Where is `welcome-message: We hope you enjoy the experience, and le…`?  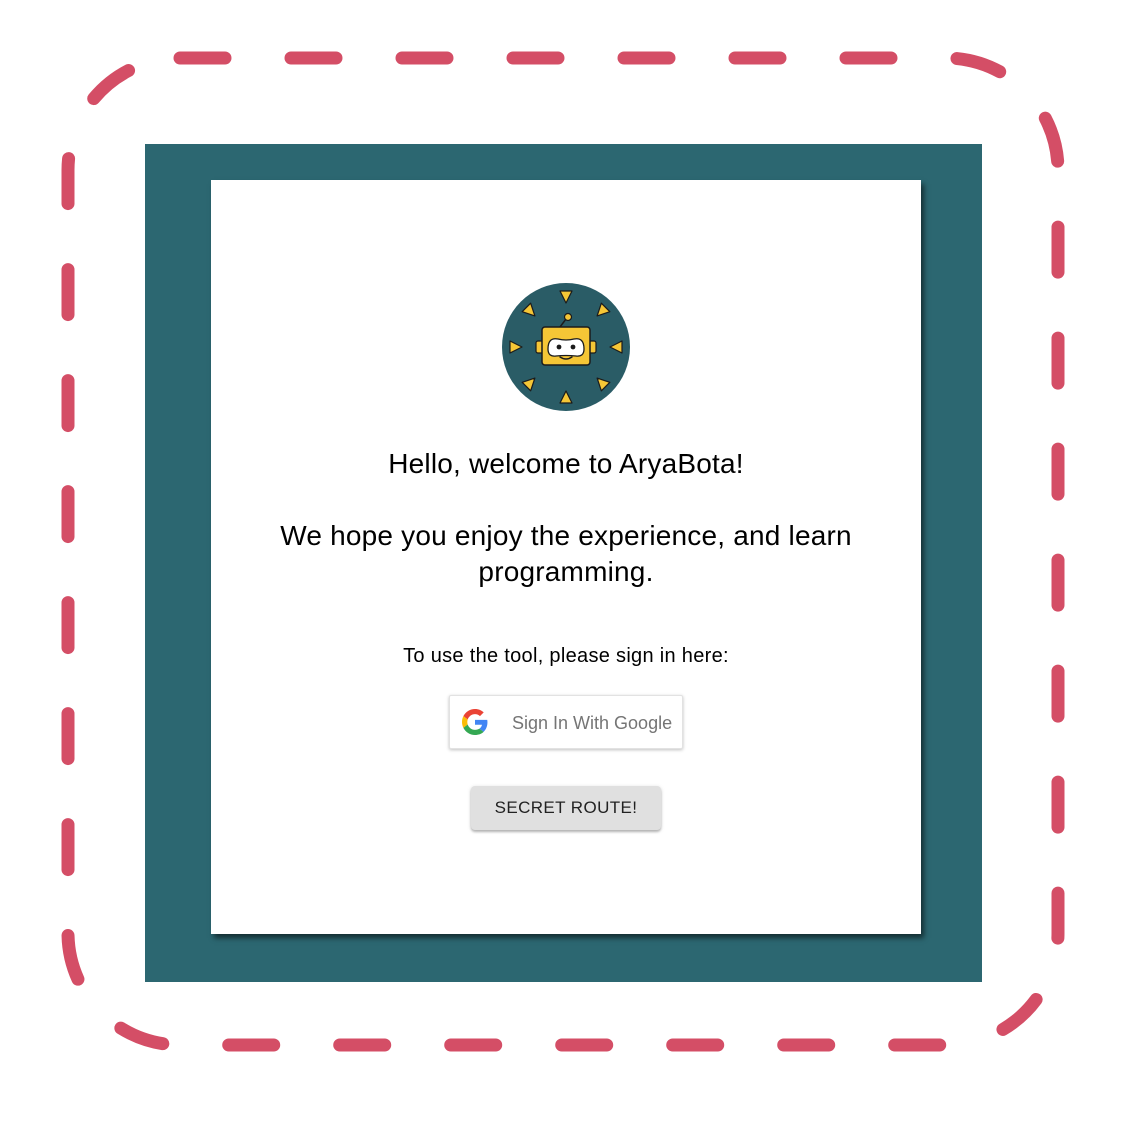
welcome-message: We hope you enjoy the experience, and le… is located at coordinates (566, 553).